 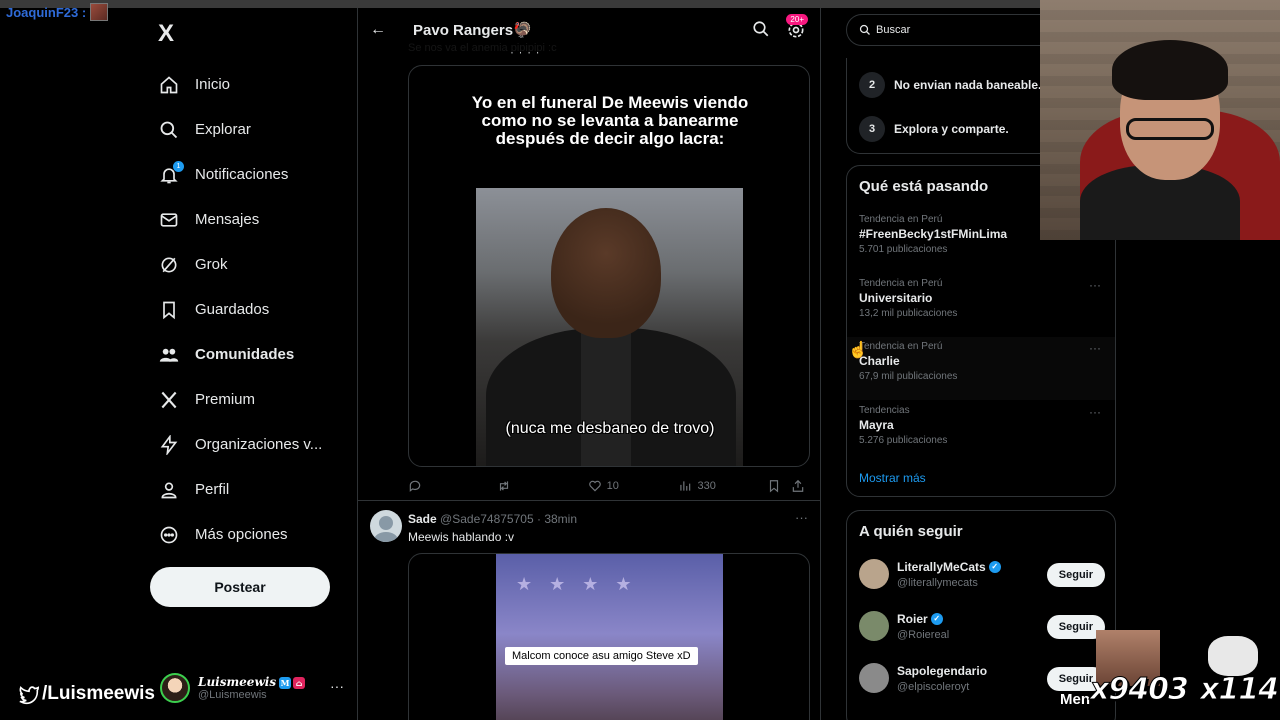 What do you see at coordinates (1170, 129) in the screenshot?
I see `webcam-glasses` at bounding box center [1170, 129].